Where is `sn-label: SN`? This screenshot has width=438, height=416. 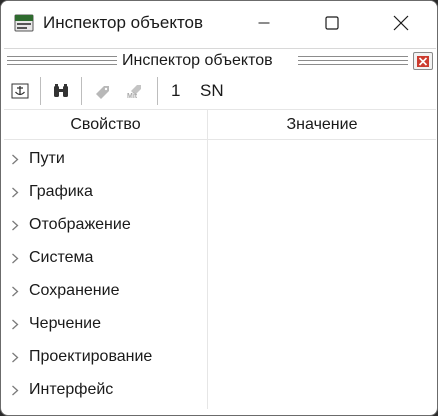
sn-label: SN is located at coordinates (212, 91).